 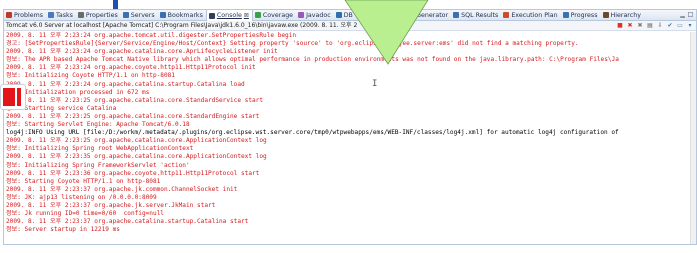 What do you see at coordinates (650, 26) in the screenshot?
I see `clear-console-icon: ▤` at bounding box center [650, 26].